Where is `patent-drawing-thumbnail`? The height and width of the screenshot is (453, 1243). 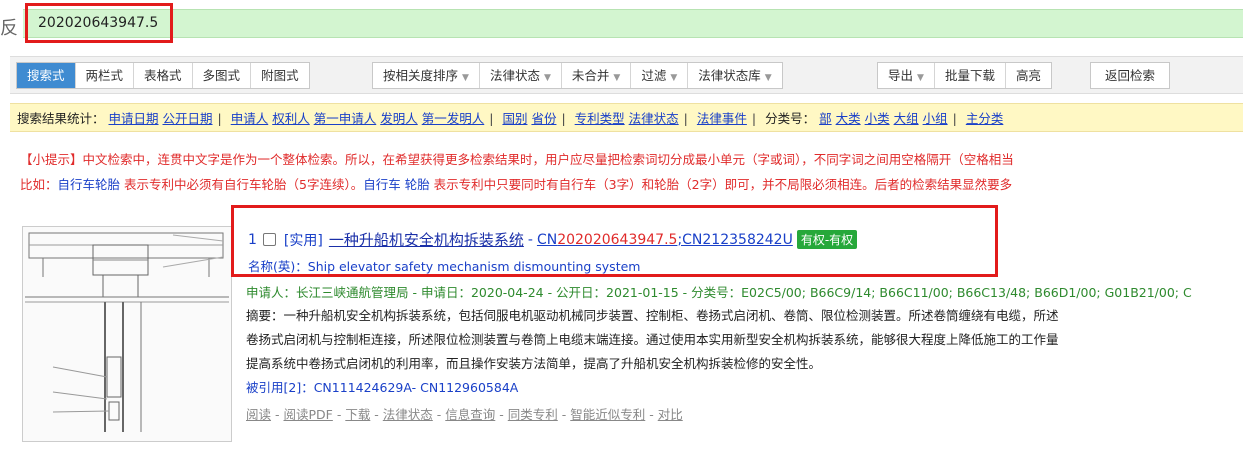
patent-drawing-thumbnail is located at coordinates (127, 334).